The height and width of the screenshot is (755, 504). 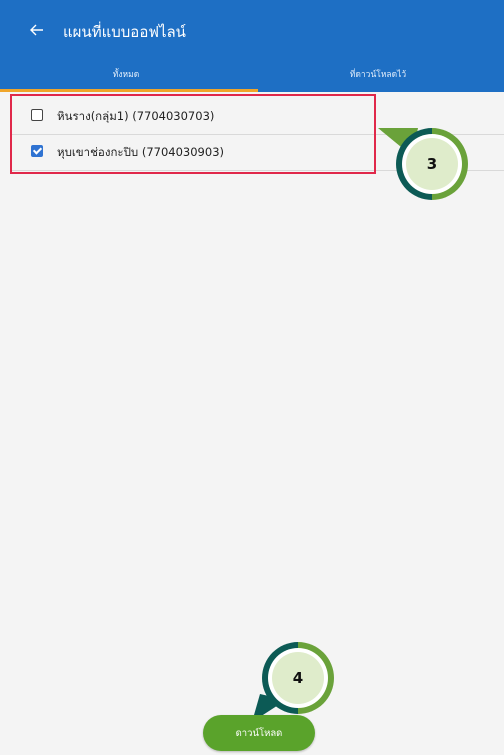 I want to click on tab-indicator, so click(x=129, y=90).